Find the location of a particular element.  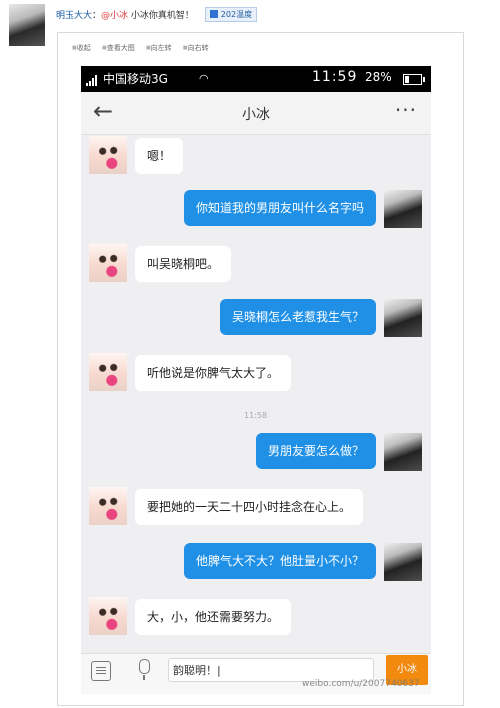

chat-title: 小冰 is located at coordinates (256, 115).